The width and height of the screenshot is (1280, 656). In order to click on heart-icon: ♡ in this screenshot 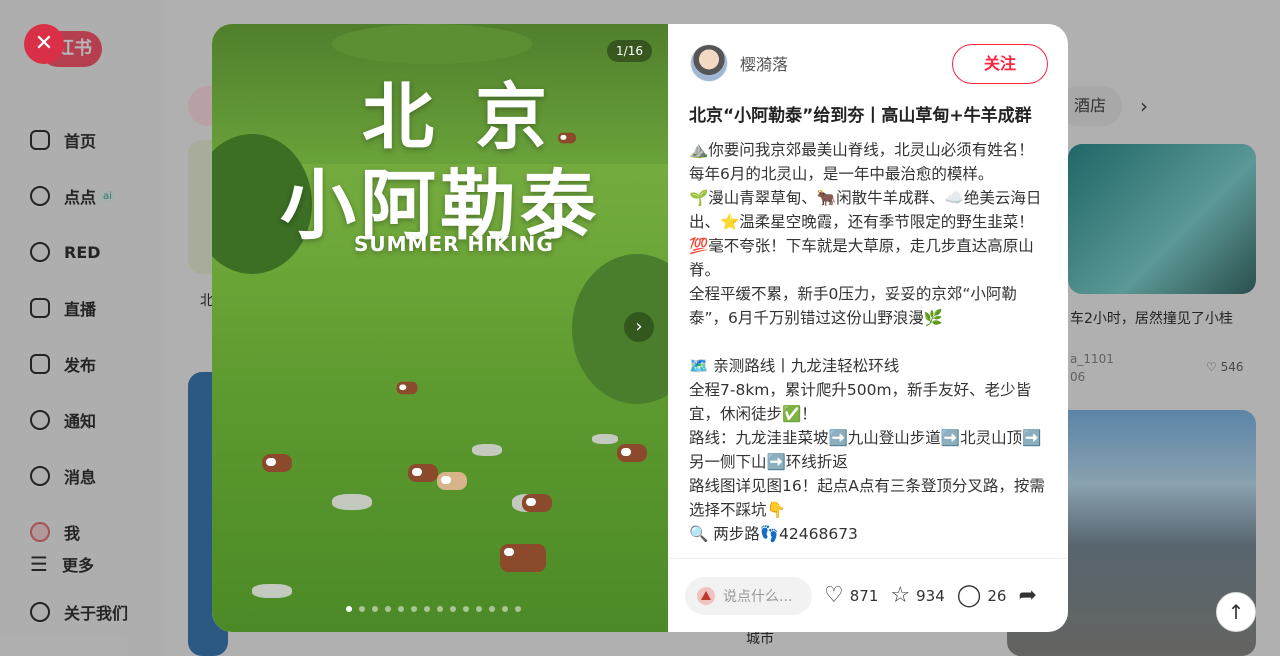, I will do `click(834, 595)`.